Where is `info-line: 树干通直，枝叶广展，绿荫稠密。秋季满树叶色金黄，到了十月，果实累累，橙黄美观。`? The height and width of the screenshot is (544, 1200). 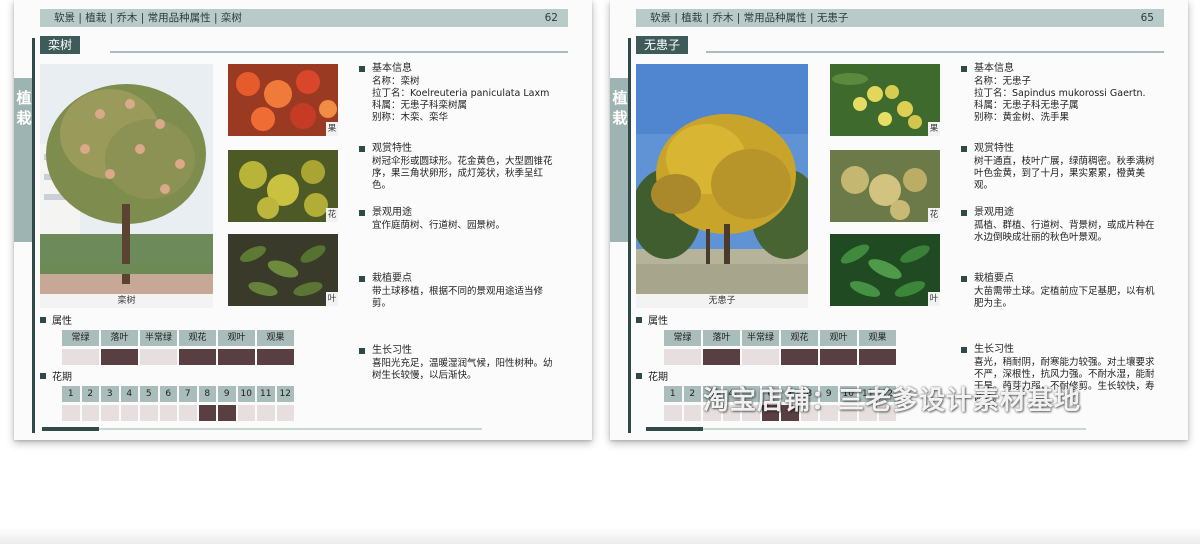 info-line: 树干通直，枝叶广展，绿荫稠密。秋季满树叶色金黄，到了十月，果实累累，橙黄美观。 is located at coordinates (1064, 173).